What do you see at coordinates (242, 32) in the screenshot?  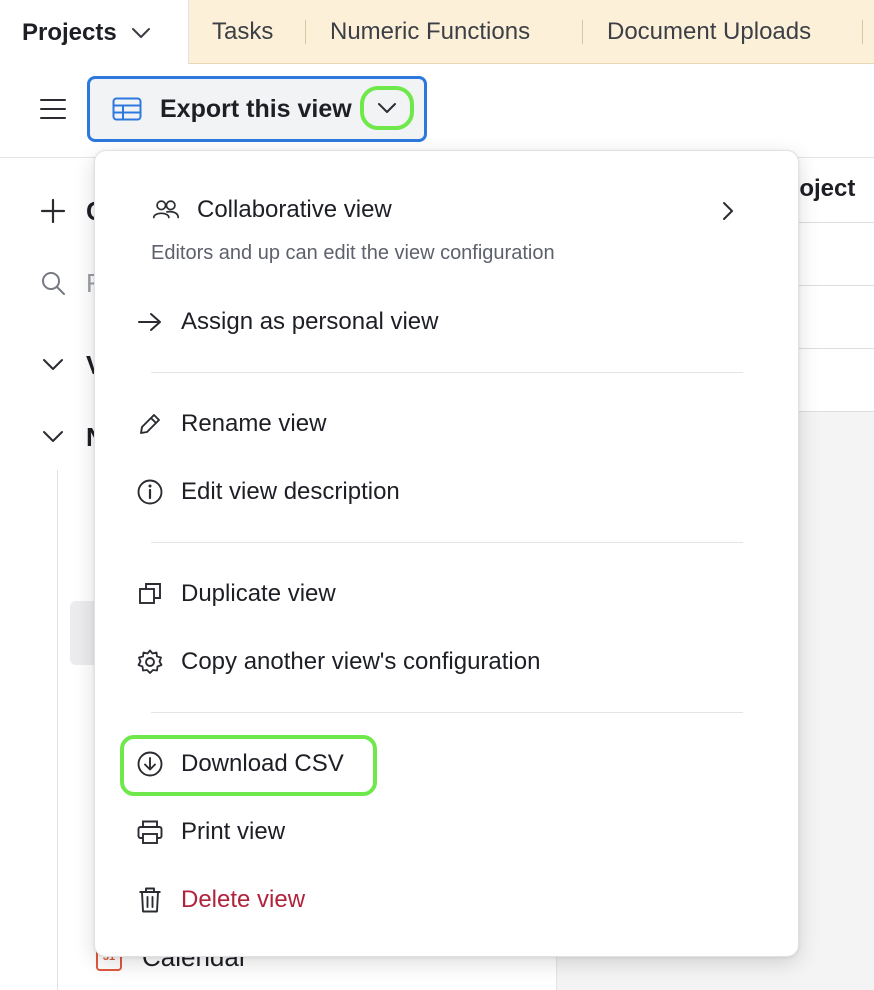 I see `tab-tasks: Tasks` at bounding box center [242, 32].